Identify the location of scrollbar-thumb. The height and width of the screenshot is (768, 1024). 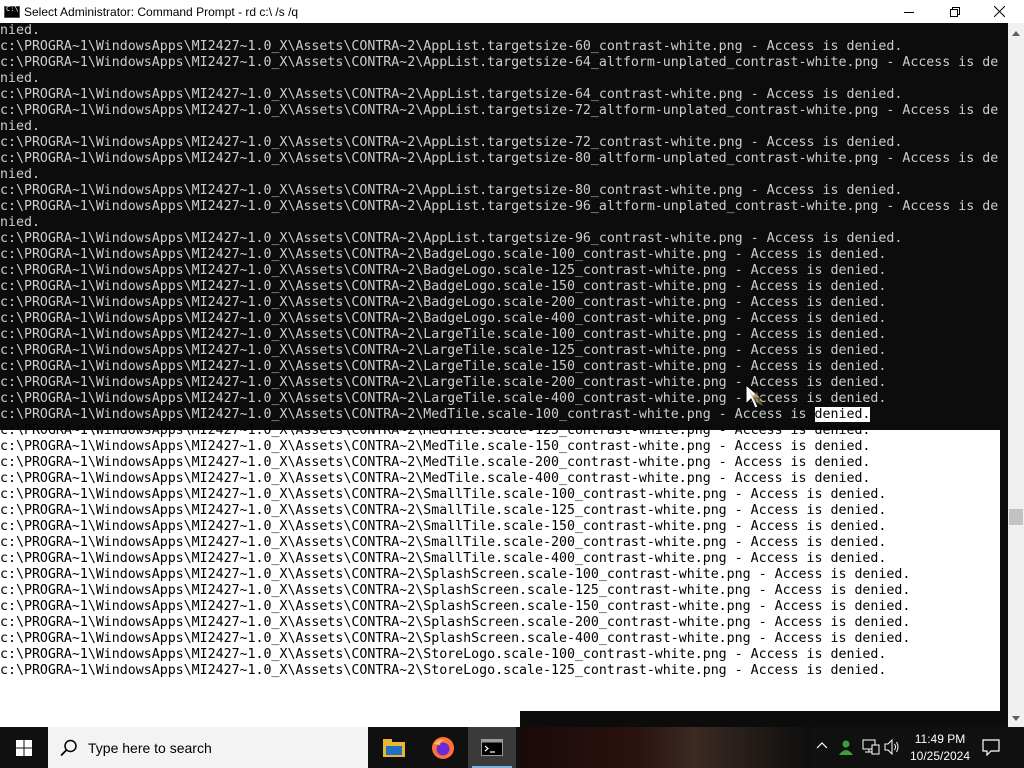
(1016, 517).